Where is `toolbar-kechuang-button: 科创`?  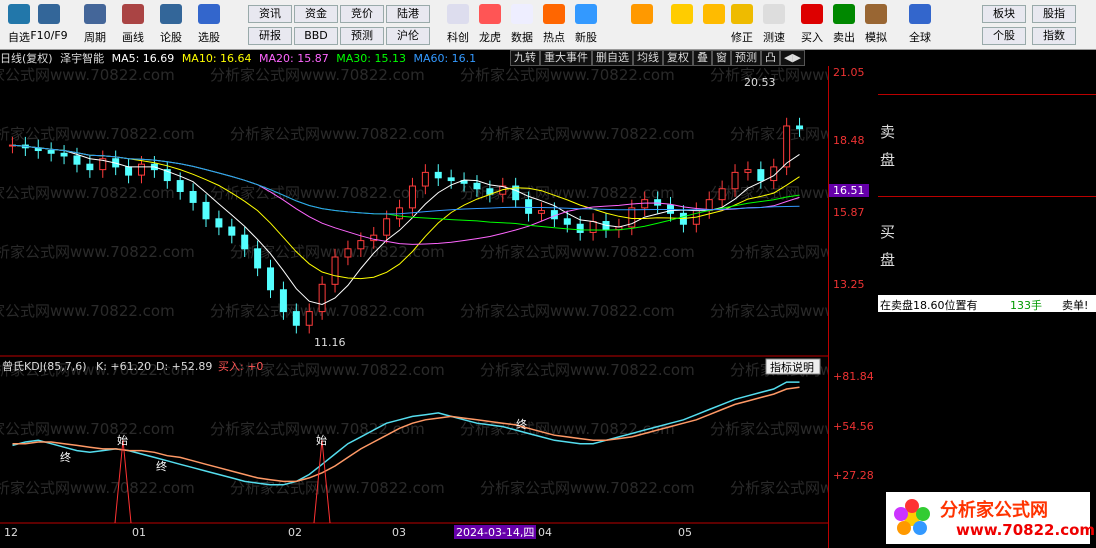
toolbar-kechuang-button: 科创 is located at coordinates (458, 25).